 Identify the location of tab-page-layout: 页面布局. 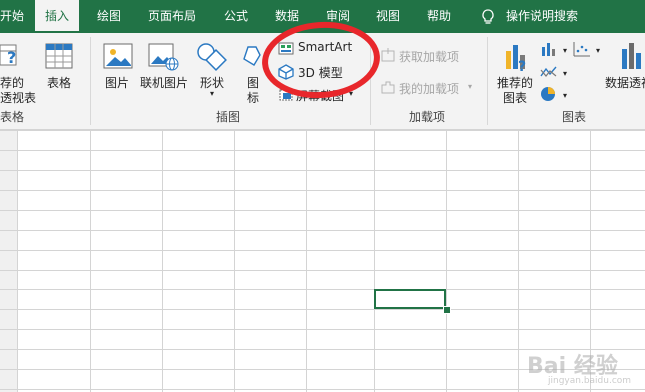
(172, 16).